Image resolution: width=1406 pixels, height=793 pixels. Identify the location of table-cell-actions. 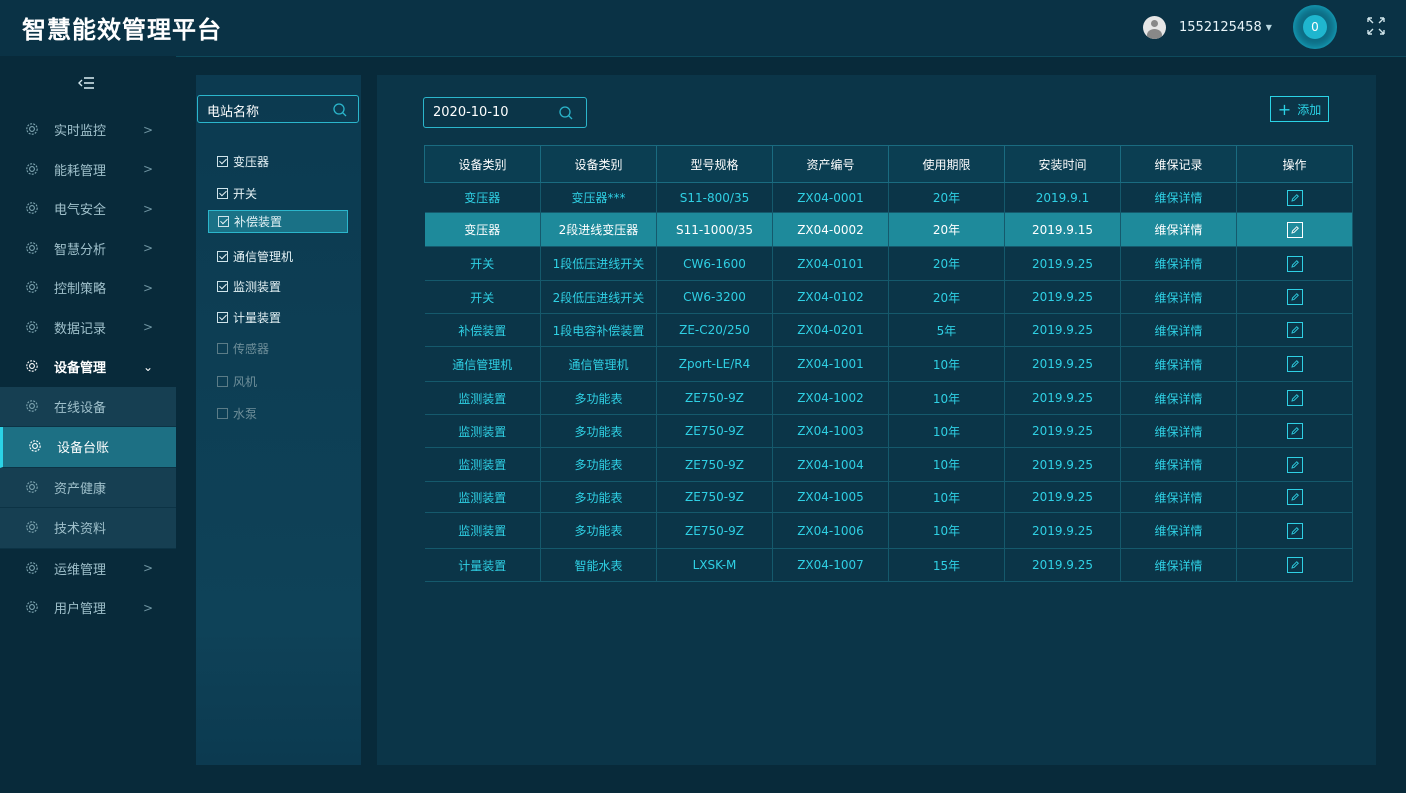
(1294, 330).